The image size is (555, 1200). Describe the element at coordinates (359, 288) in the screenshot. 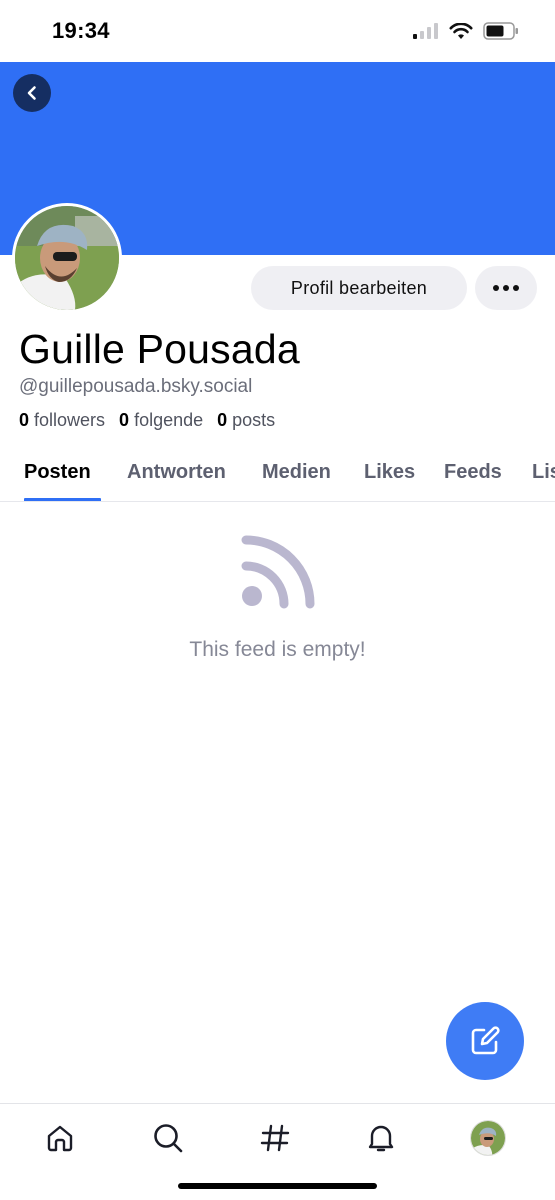

I see `edit-profile-button: Profil bearbeiten` at that location.